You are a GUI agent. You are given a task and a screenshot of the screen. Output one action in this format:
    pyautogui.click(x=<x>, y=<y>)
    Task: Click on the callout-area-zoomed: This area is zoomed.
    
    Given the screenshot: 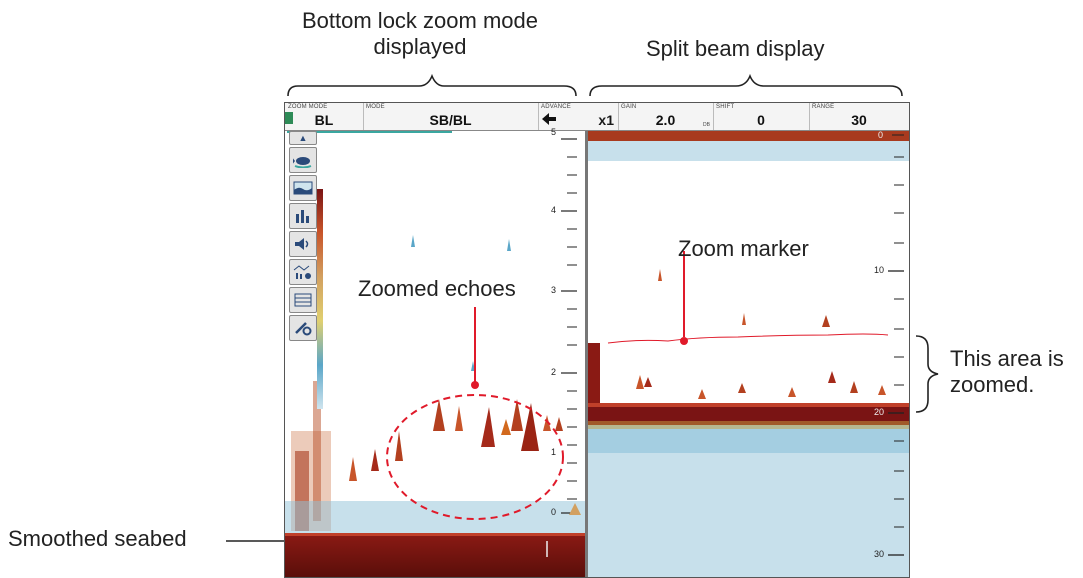 What is the action you would take?
    pyautogui.click(x=1007, y=371)
    